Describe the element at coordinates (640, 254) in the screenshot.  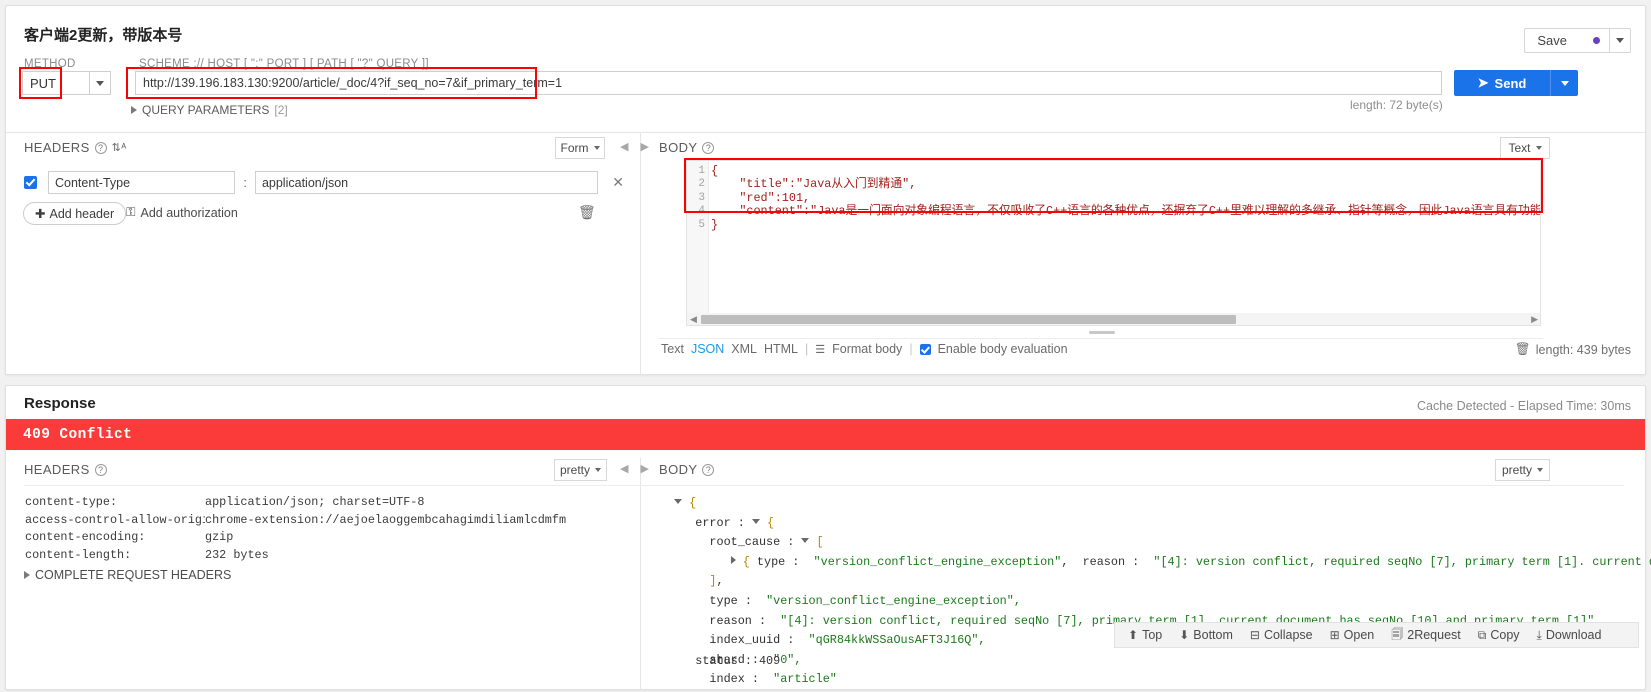
I see `request-column-divider` at that location.